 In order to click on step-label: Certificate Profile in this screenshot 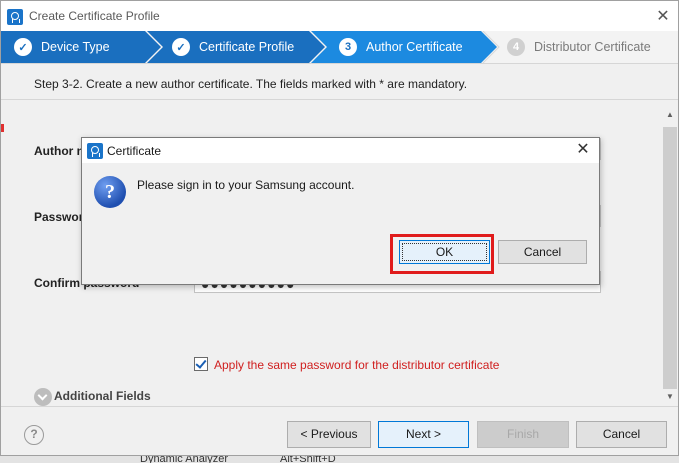, I will do `click(247, 47)`.